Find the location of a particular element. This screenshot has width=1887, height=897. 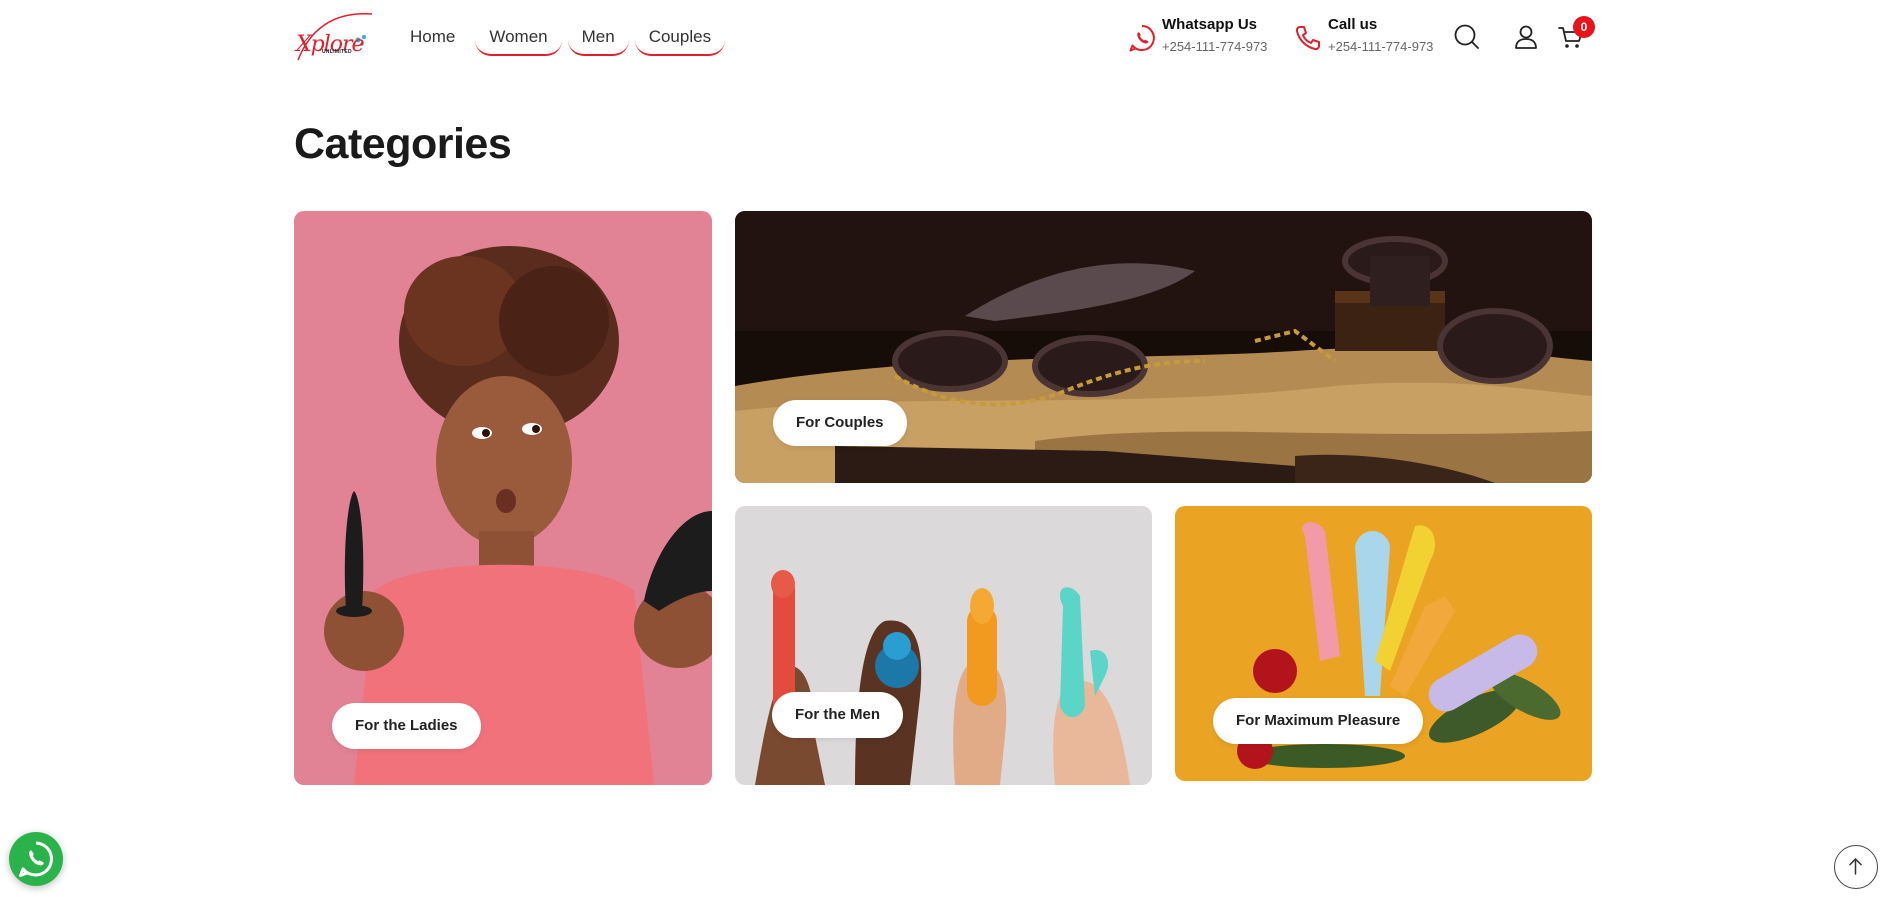

main-nav: Home Women Men Couples is located at coordinates (561, 39).